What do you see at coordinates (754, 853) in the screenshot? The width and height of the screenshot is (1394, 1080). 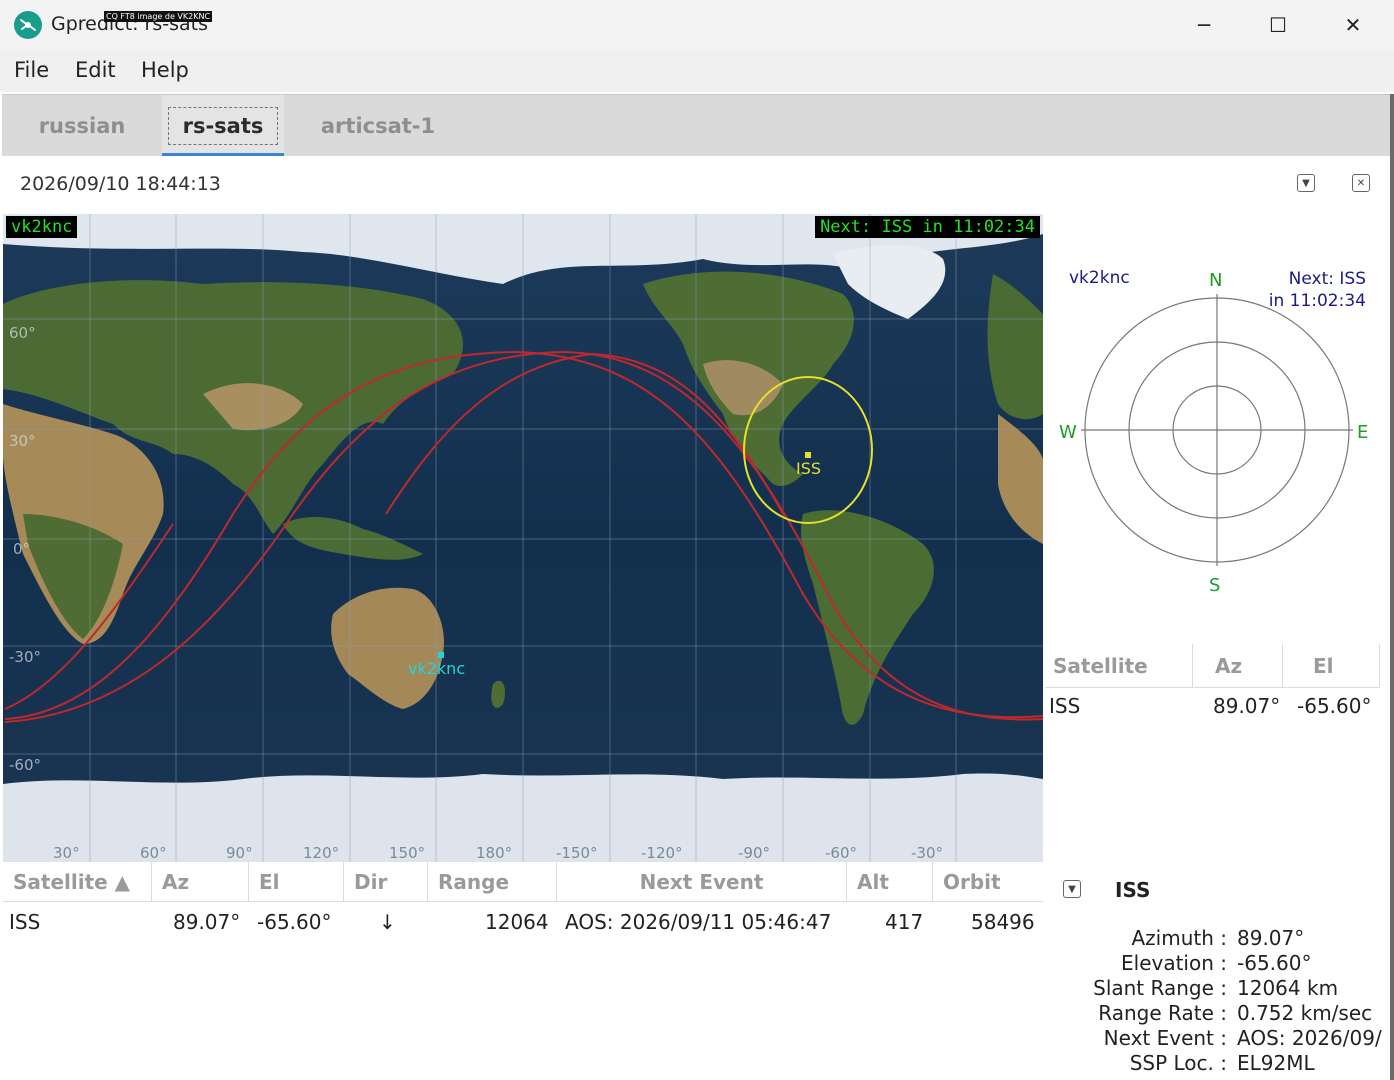 I see `lon-label: -90°` at bounding box center [754, 853].